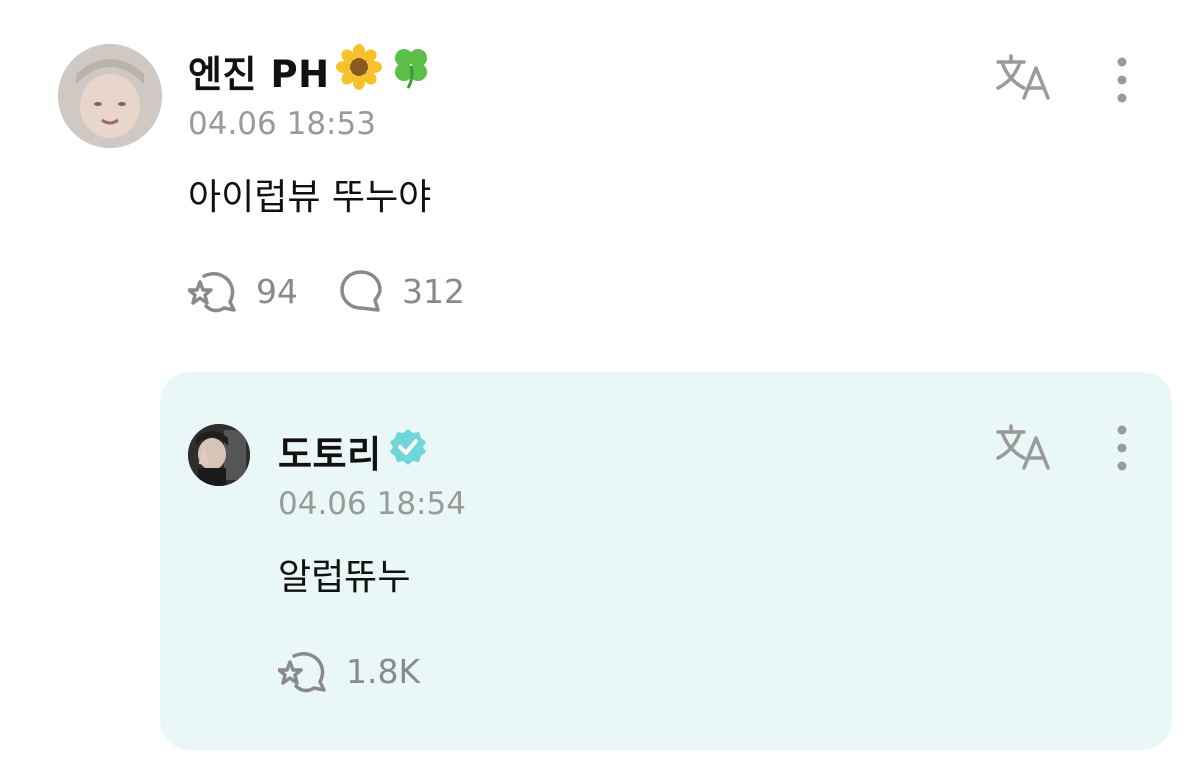  I want to click on reply-like-count: 1.8K, so click(383, 671).